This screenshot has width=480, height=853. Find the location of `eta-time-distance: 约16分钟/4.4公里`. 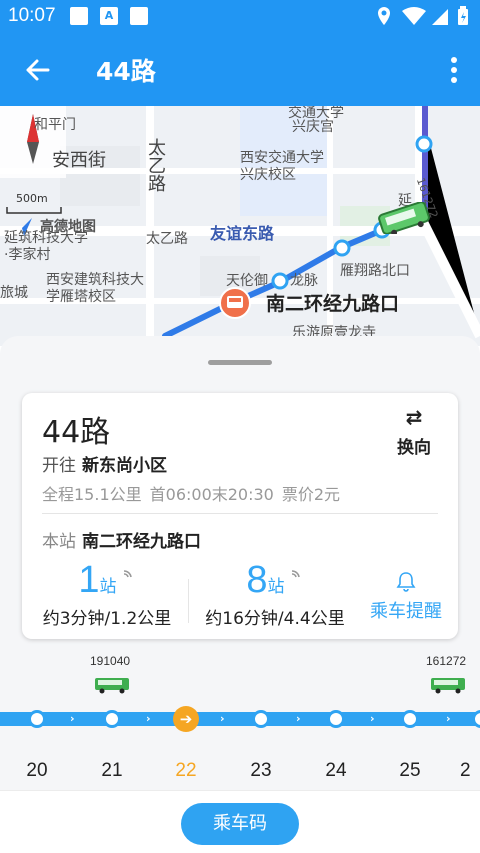

eta-time-distance: 约16分钟/4.4公里 is located at coordinates (275, 619).